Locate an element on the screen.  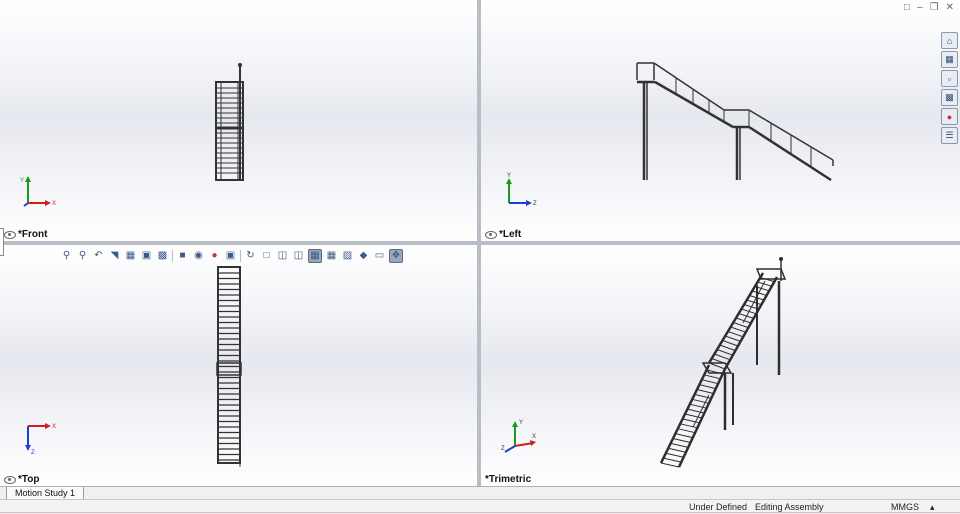
single-view-icon: □ is located at coordinates (266, 256).